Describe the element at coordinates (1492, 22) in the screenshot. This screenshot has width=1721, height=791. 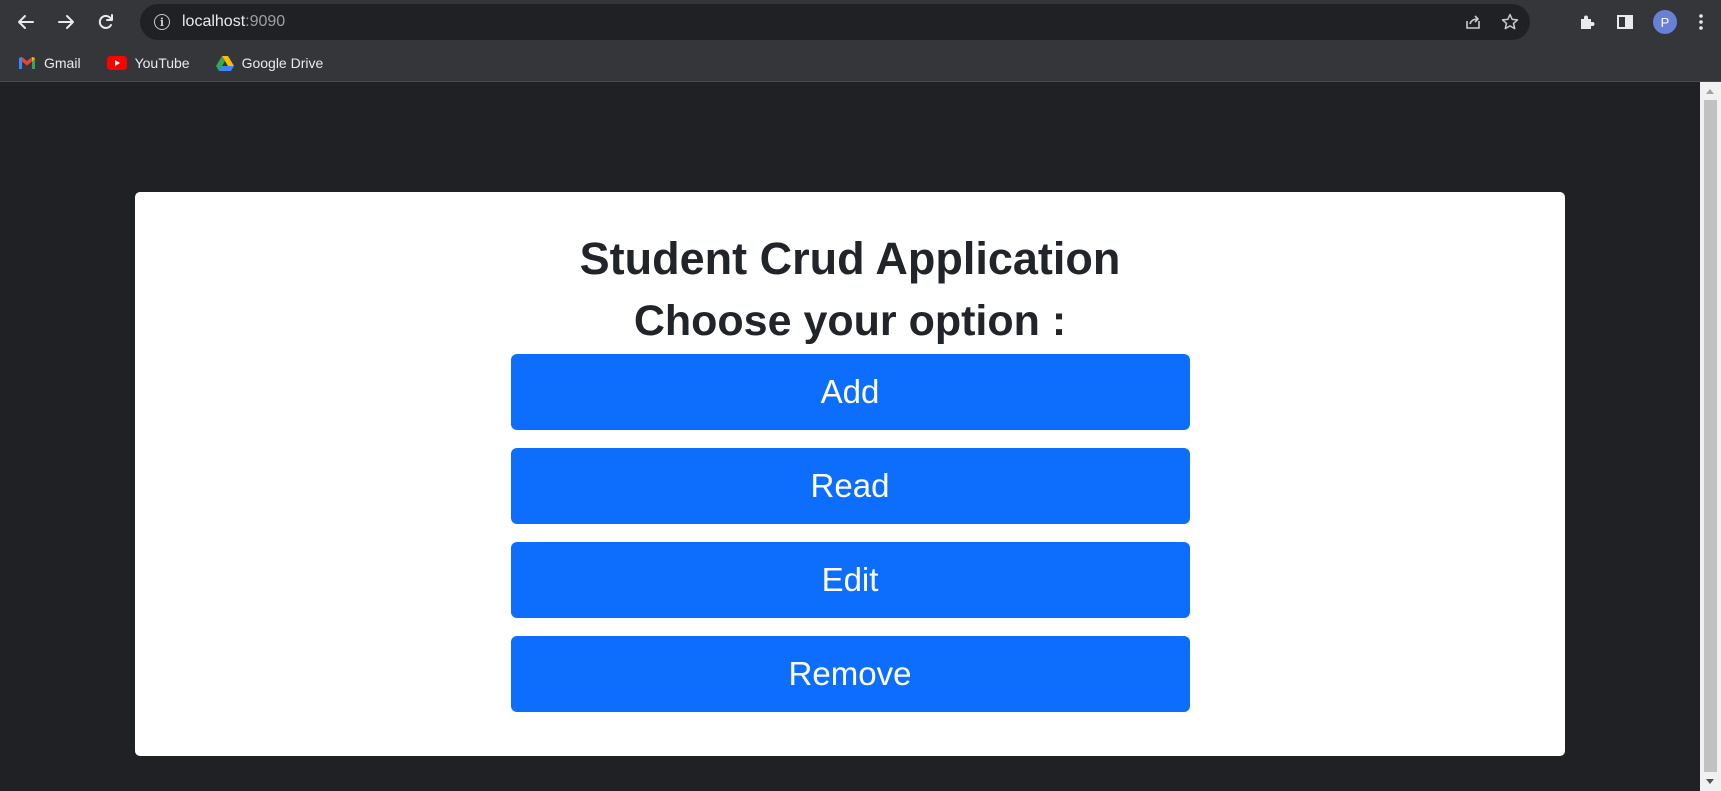
I see `address-bar-actions` at that location.